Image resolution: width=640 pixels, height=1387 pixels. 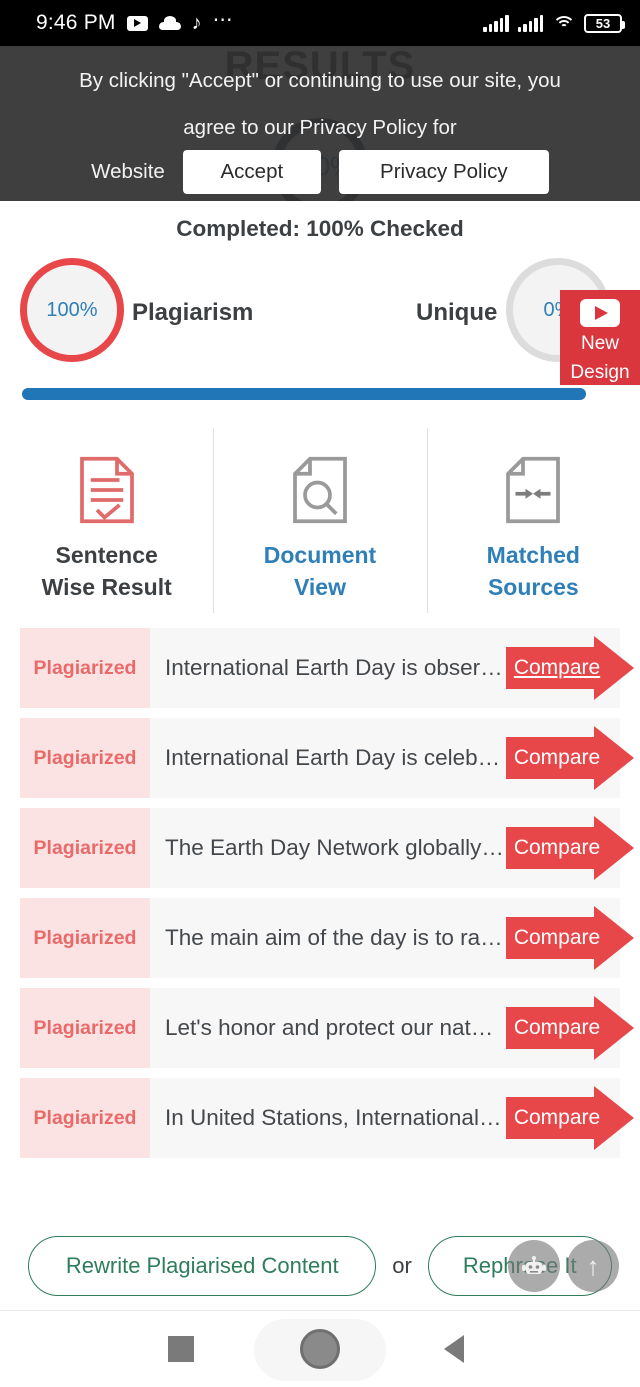 I want to click on new-design-badge: New Design, so click(x=600, y=337).